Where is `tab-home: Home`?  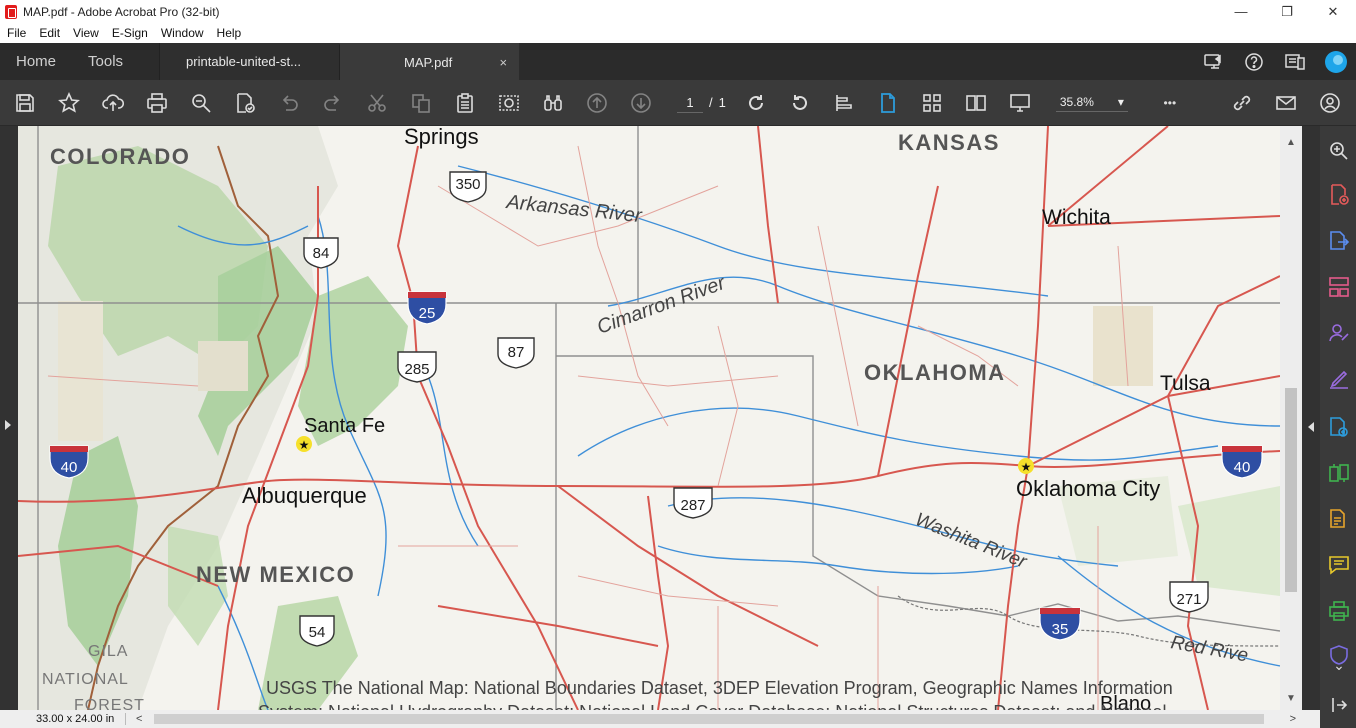 tab-home: Home is located at coordinates (36, 61).